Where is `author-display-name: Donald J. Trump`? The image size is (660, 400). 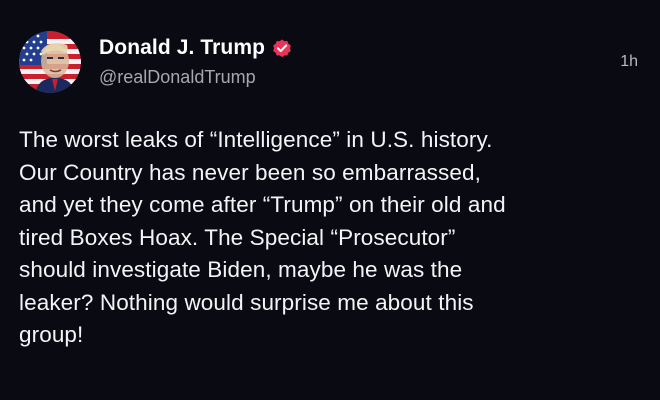
author-display-name: Donald J. Trump is located at coordinates (182, 48).